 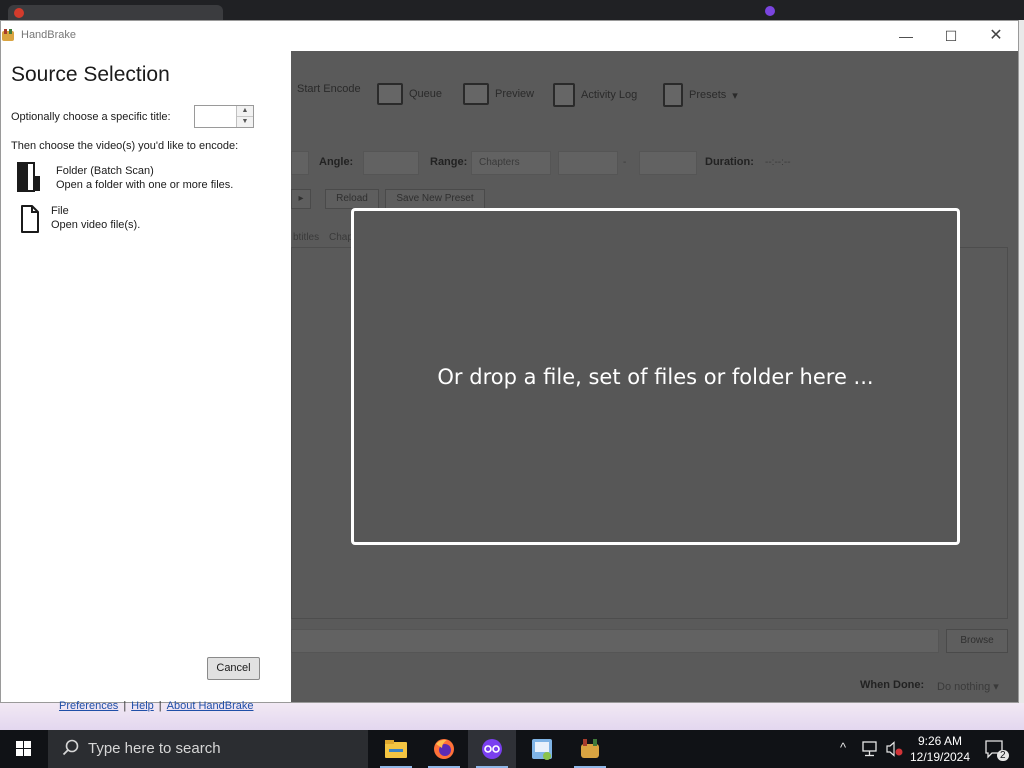 What do you see at coordinates (951, 36) in the screenshot?
I see `maximize-button: ☐` at bounding box center [951, 36].